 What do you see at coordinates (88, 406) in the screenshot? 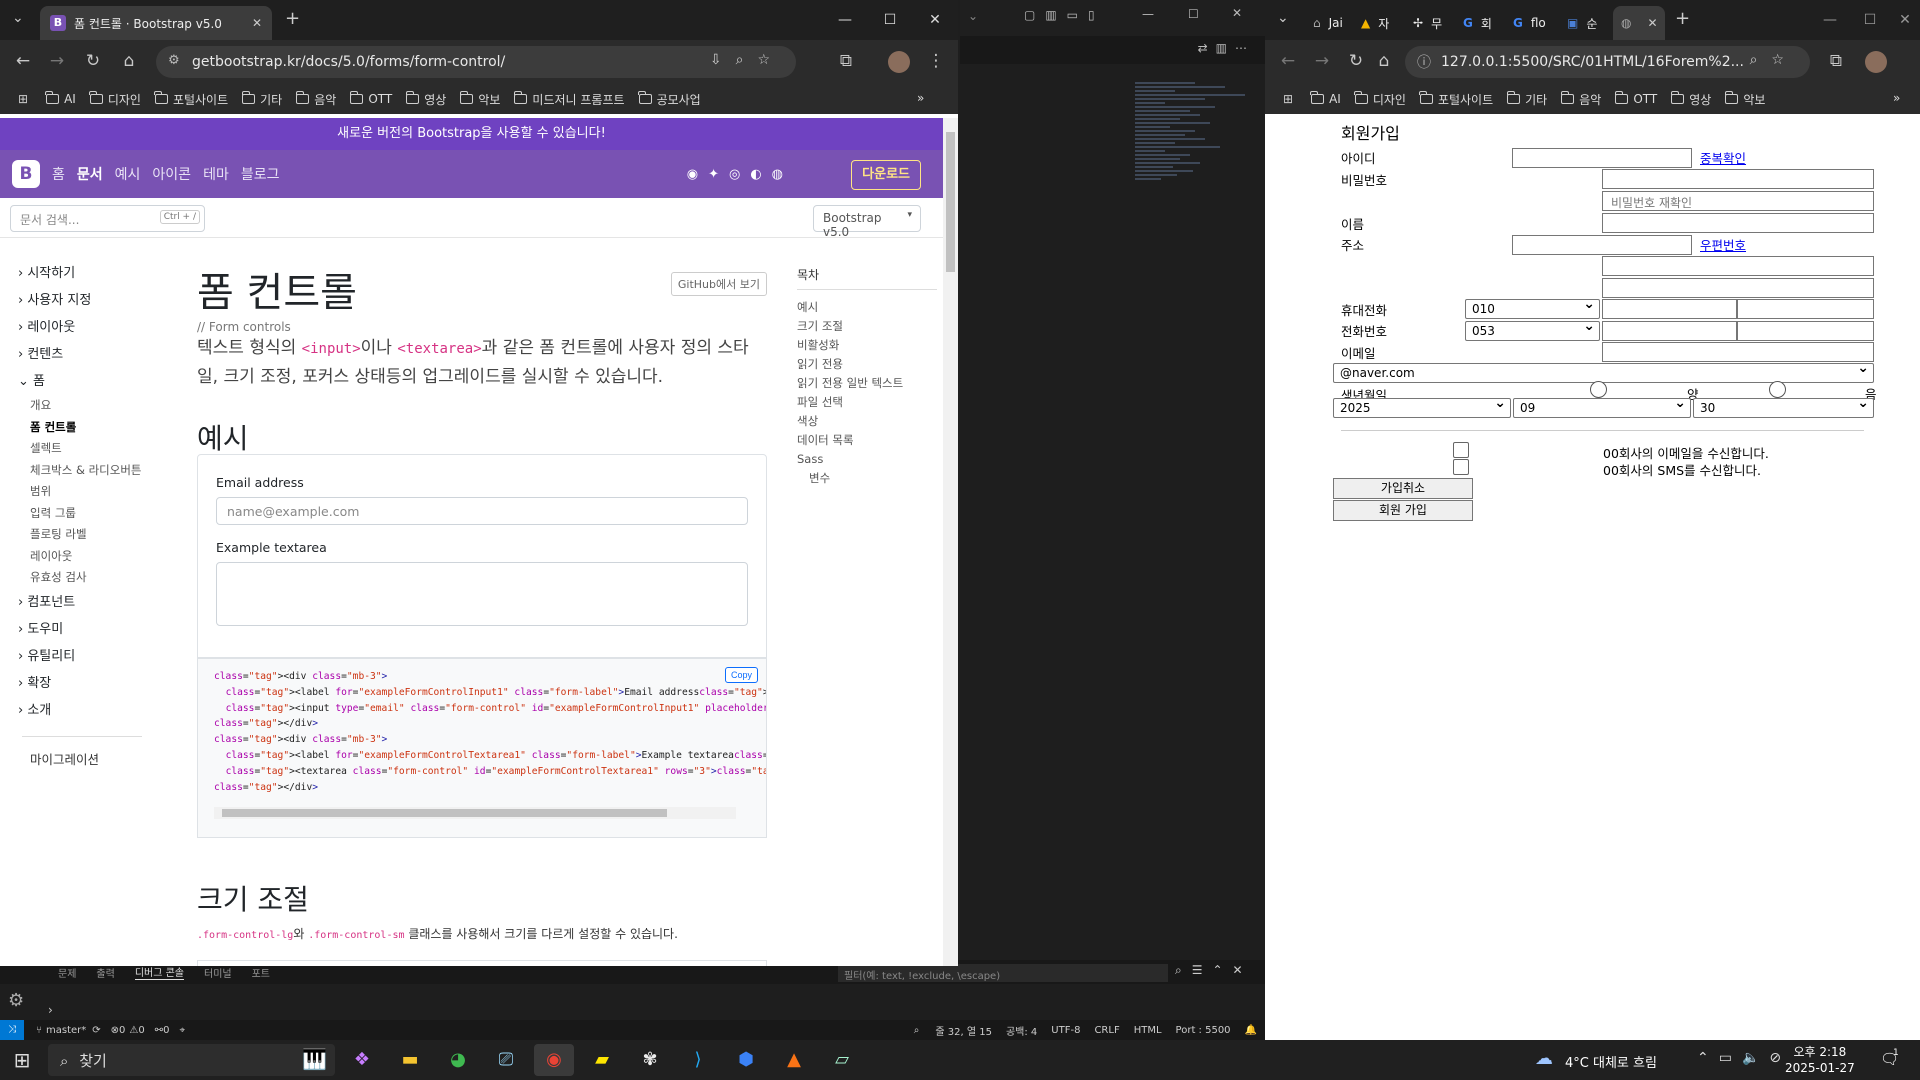
I see `sidebar-sub-overview: 개요` at bounding box center [88, 406].